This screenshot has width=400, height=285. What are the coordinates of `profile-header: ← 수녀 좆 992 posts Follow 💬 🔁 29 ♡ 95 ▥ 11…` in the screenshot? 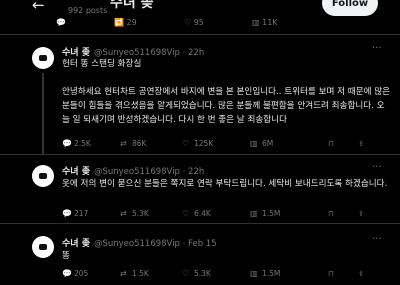 It's located at (200, 17).